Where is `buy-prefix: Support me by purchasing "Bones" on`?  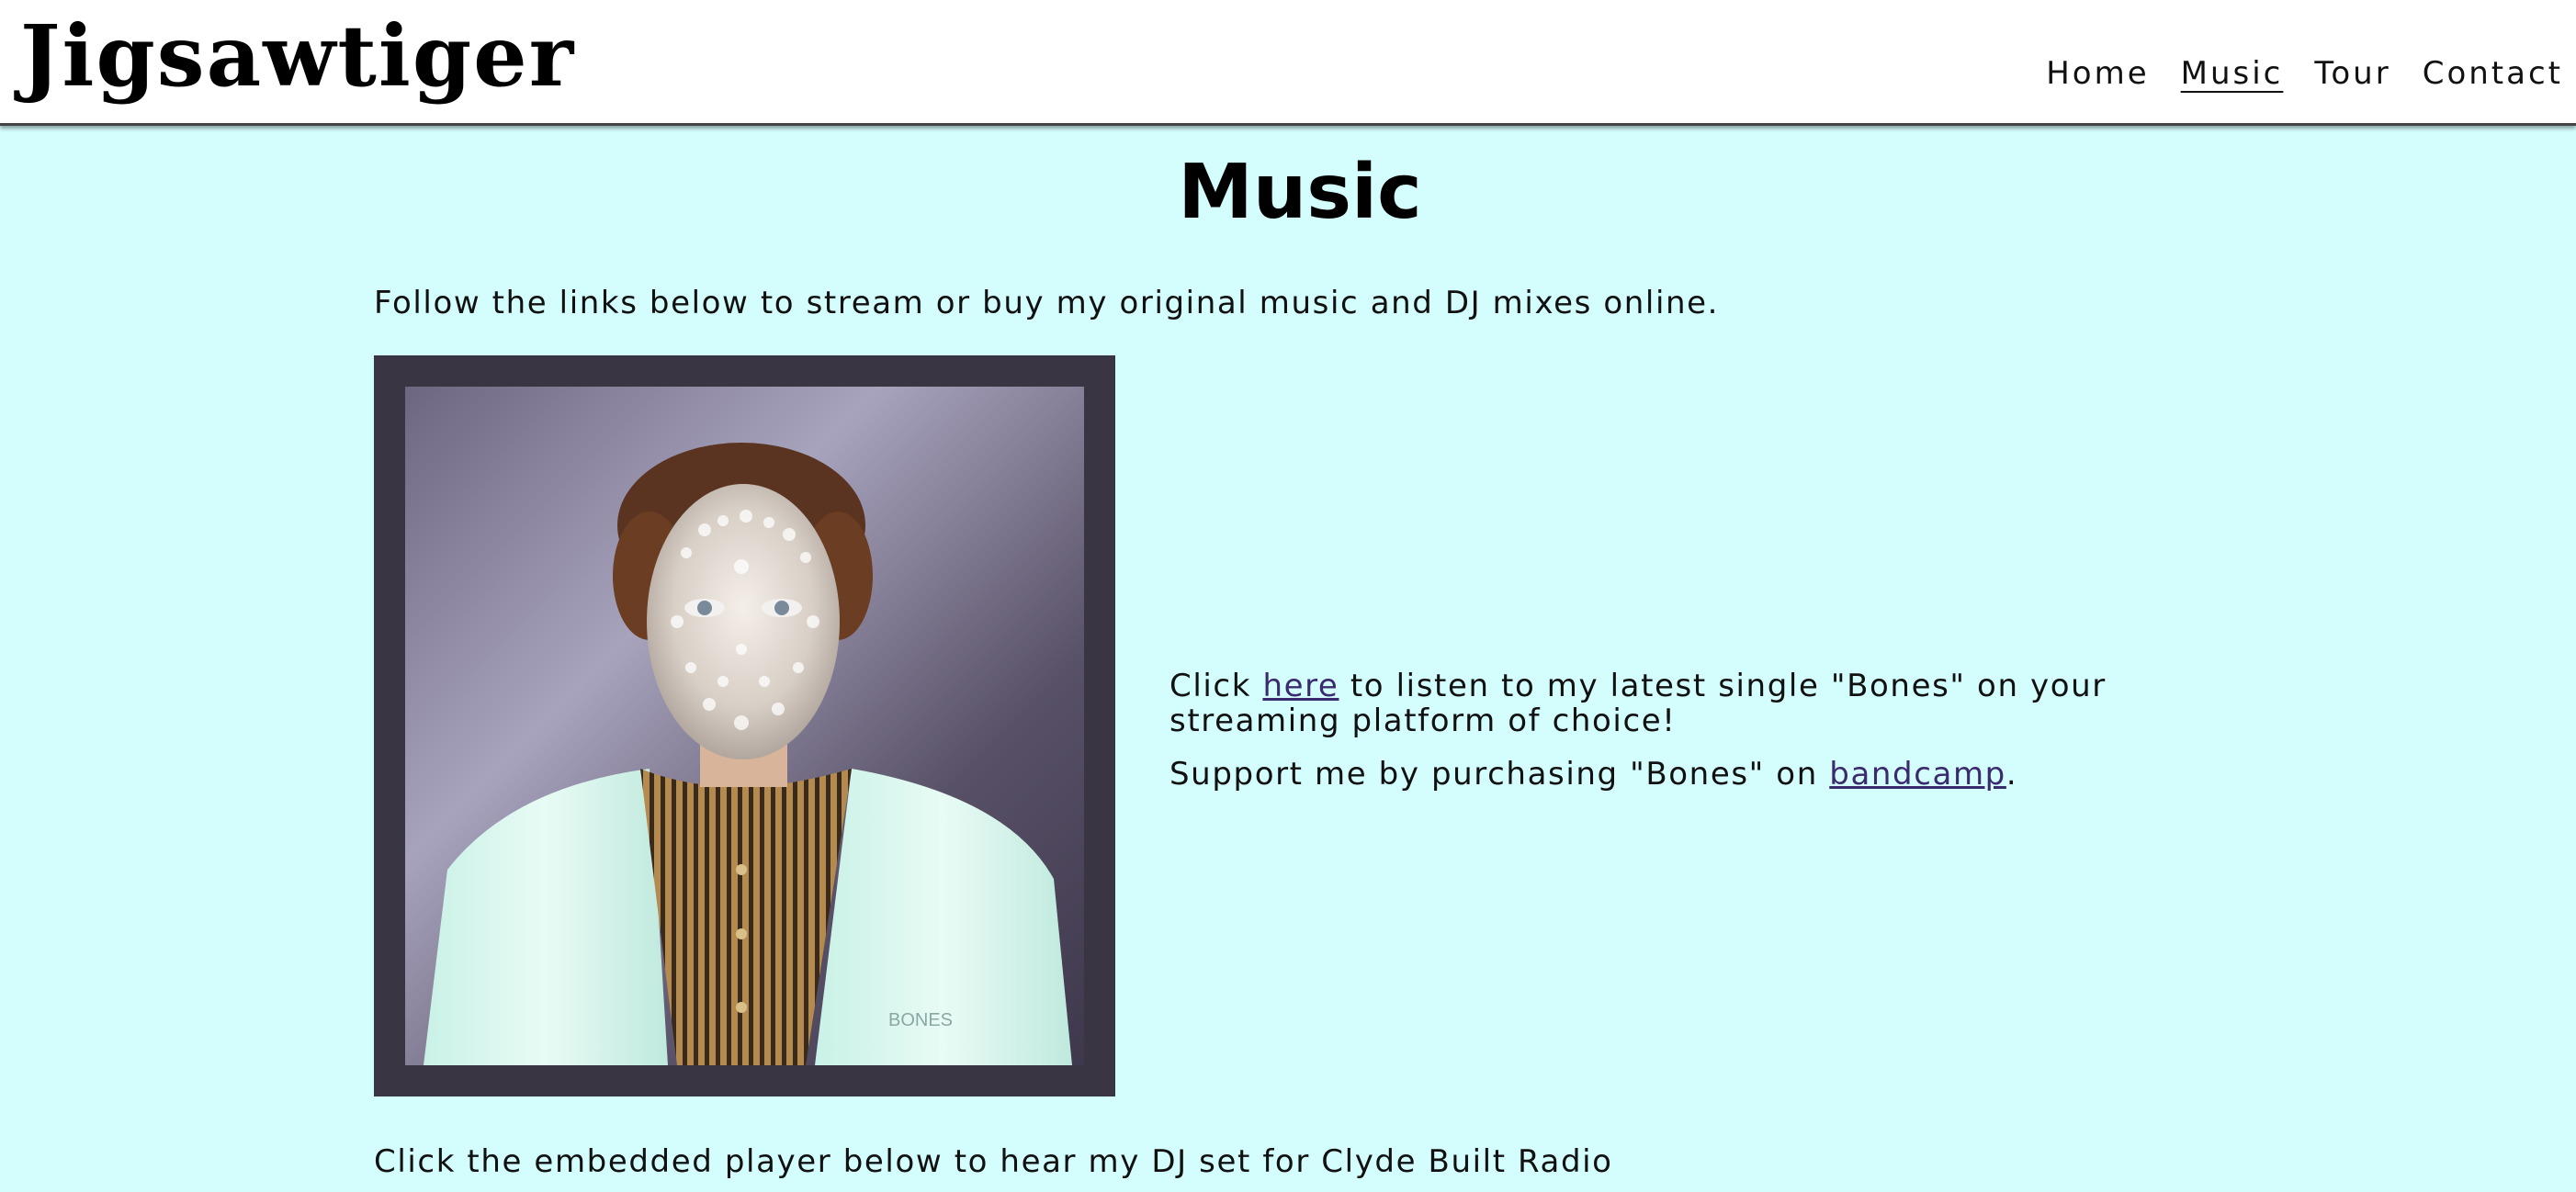 buy-prefix: Support me by purchasing "Bones" on is located at coordinates (1499, 774).